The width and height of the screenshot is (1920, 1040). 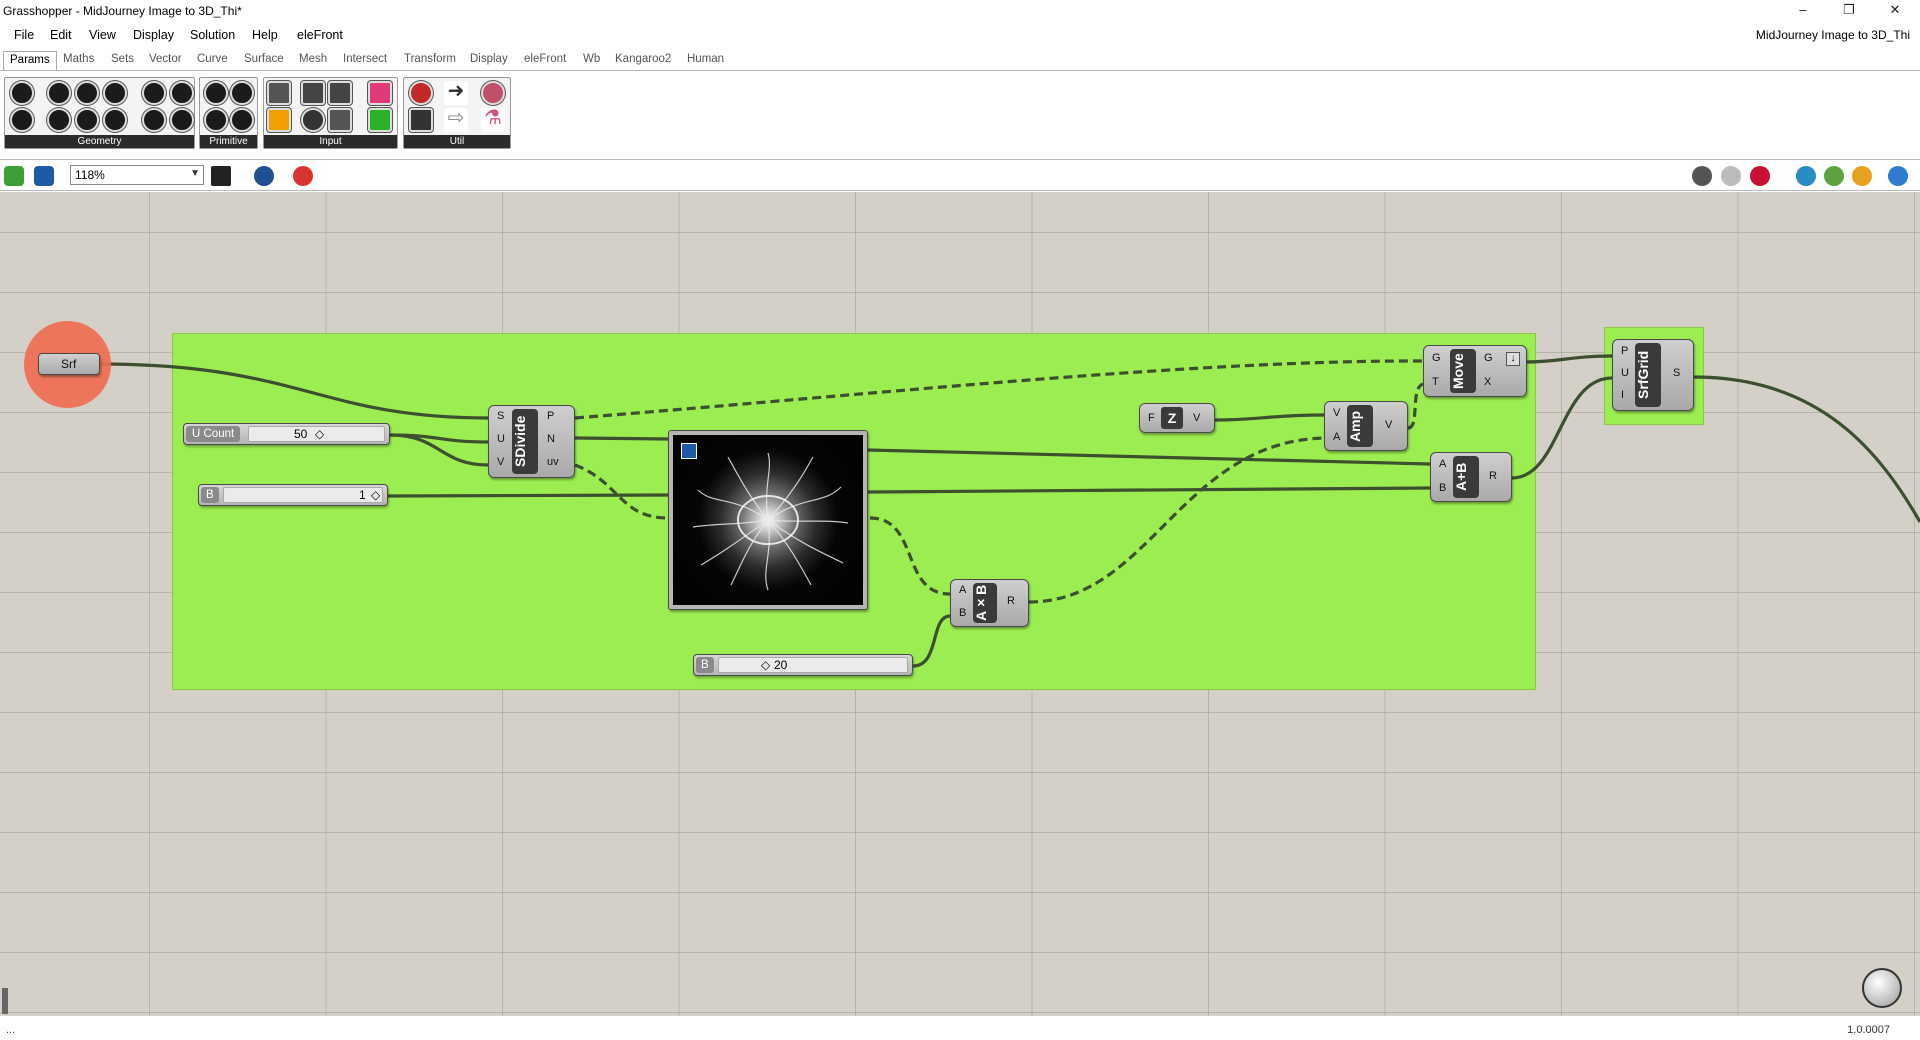 I want to click on tree-icon, so click(x=421, y=120).